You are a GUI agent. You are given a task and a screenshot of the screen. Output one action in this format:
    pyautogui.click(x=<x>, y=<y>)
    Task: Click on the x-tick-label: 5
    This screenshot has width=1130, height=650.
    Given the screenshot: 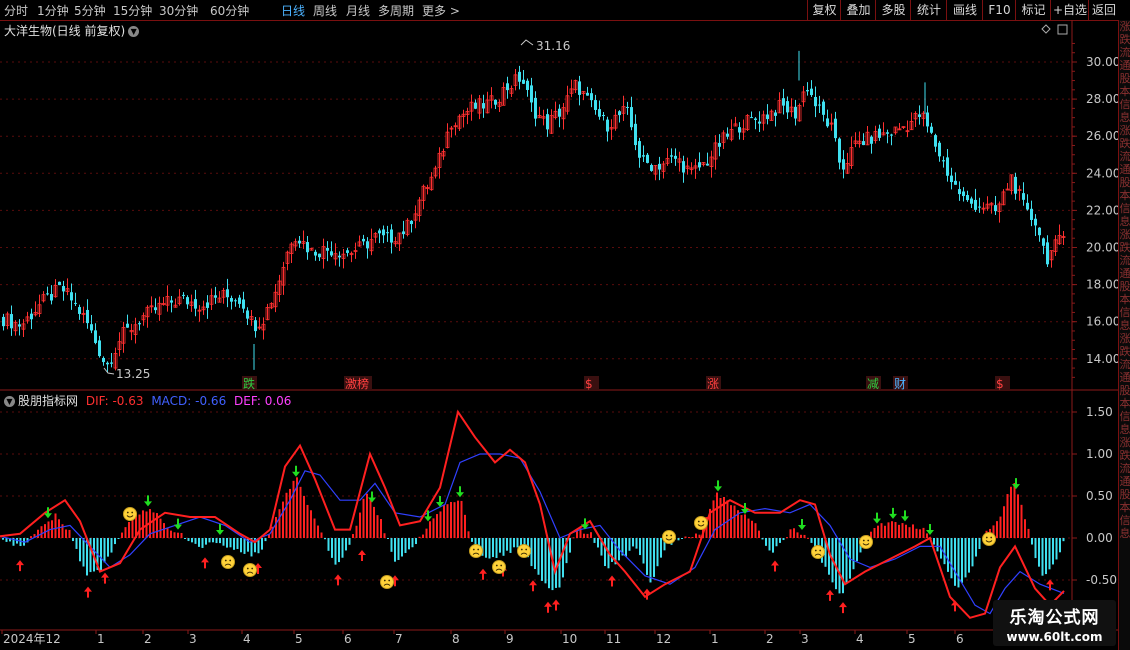 What is the action you would take?
    pyautogui.click(x=912, y=639)
    